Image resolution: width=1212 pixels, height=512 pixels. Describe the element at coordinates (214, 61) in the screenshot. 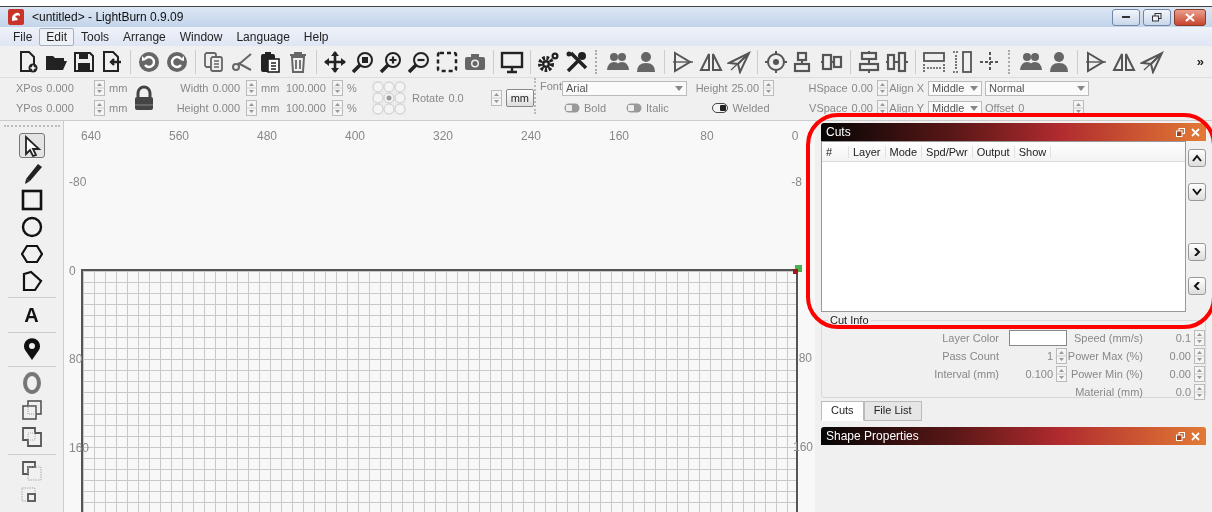

I see `copy-icon` at that location.